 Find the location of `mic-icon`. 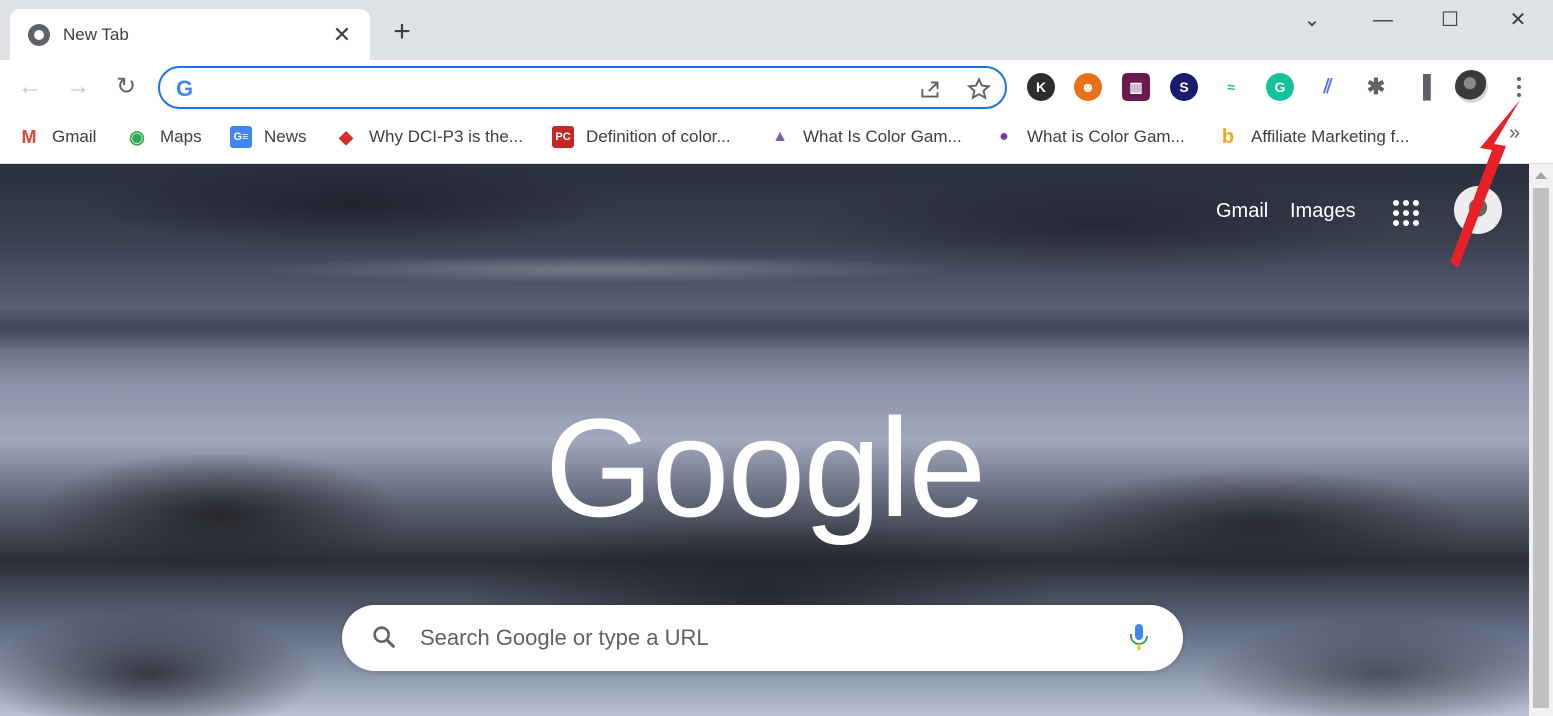

mic-icon is located at coordinates (1139, 638).